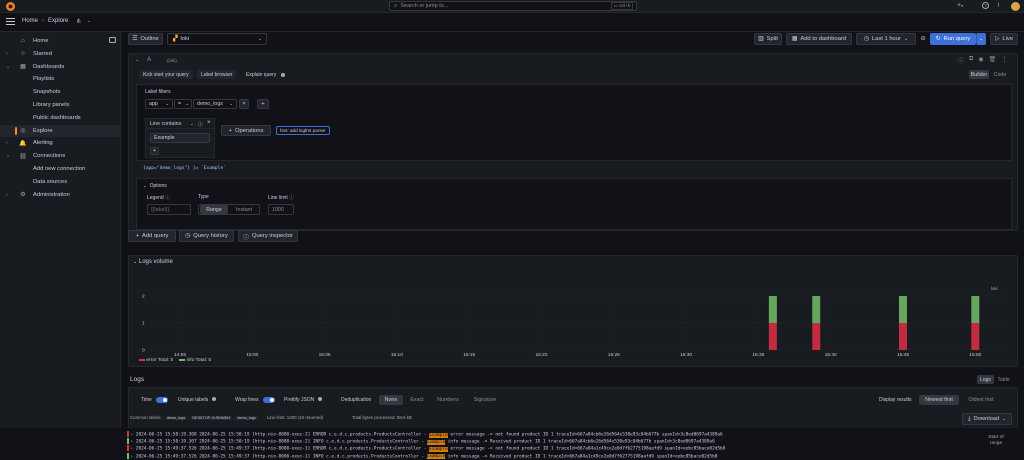 The height and width of the screenshot is (460, 1024). What do you see at coordinates (213, 399) in the screenshot?
I see `unique-labels-toggle` at bounding box center [213, 399].